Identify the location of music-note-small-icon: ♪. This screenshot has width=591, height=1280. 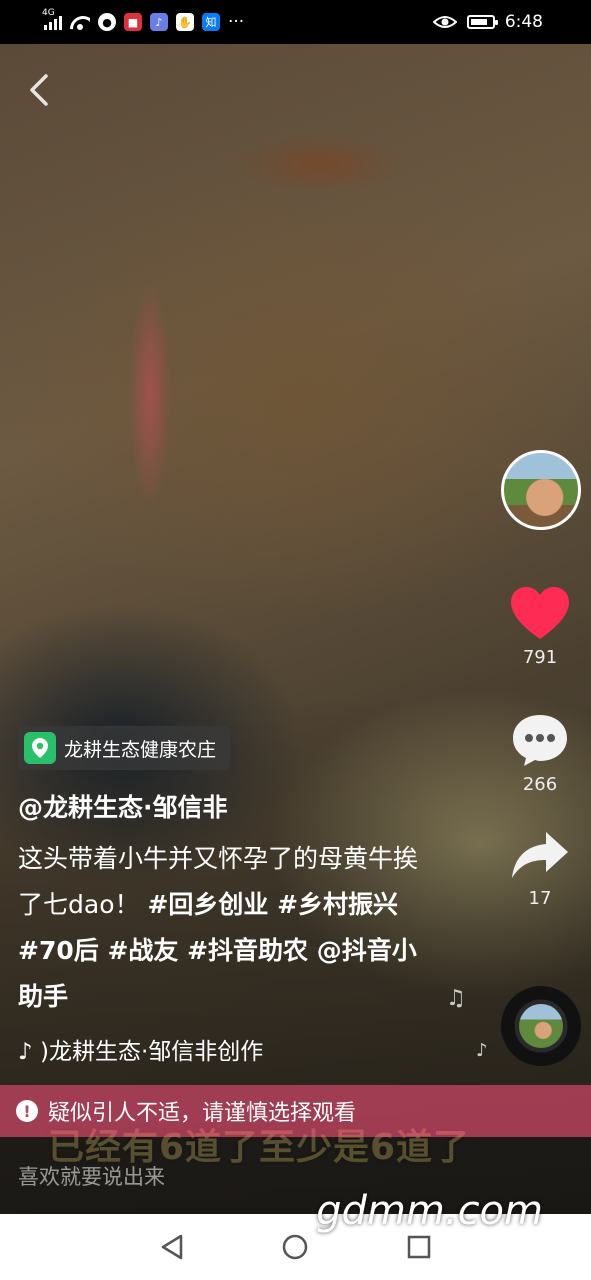
(482, 1050).